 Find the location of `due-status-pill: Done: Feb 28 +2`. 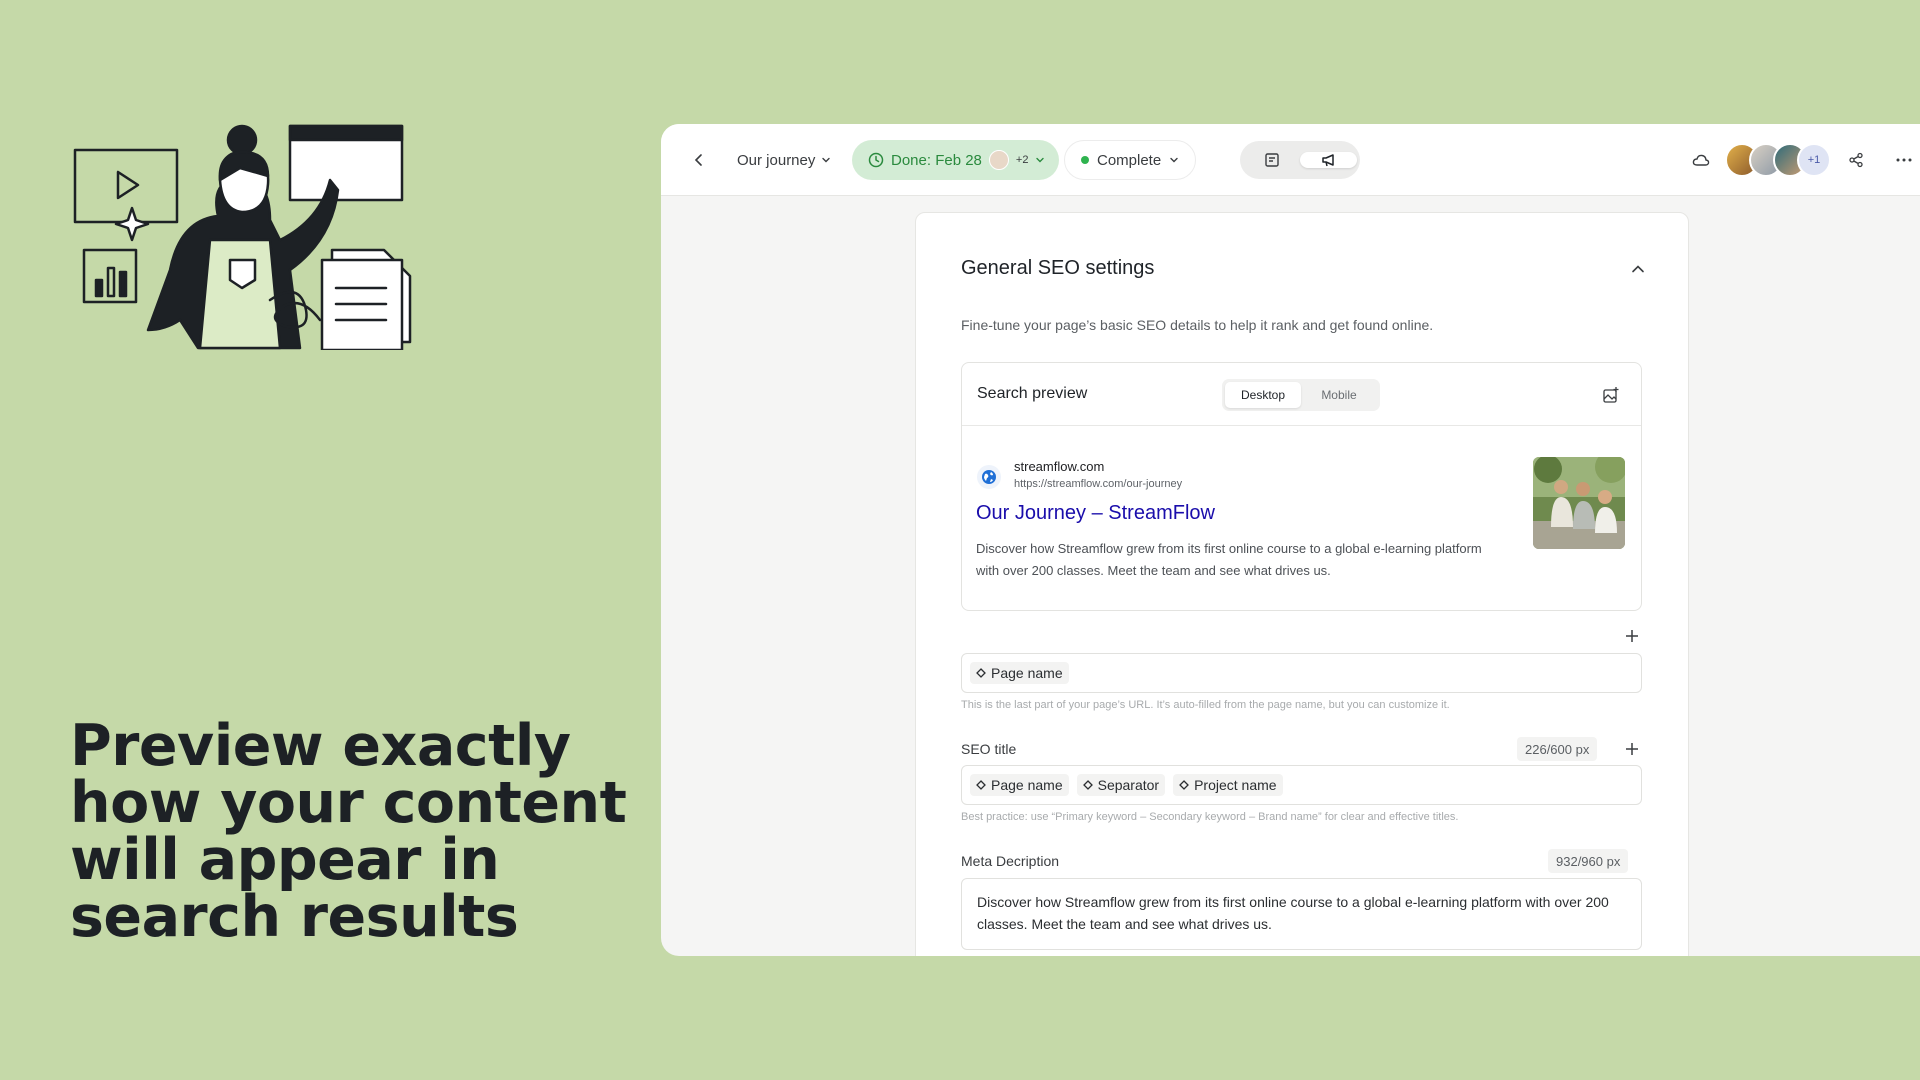

due-status-pill: Done: Feb 28 +2 is located at coordinates (956, 160).